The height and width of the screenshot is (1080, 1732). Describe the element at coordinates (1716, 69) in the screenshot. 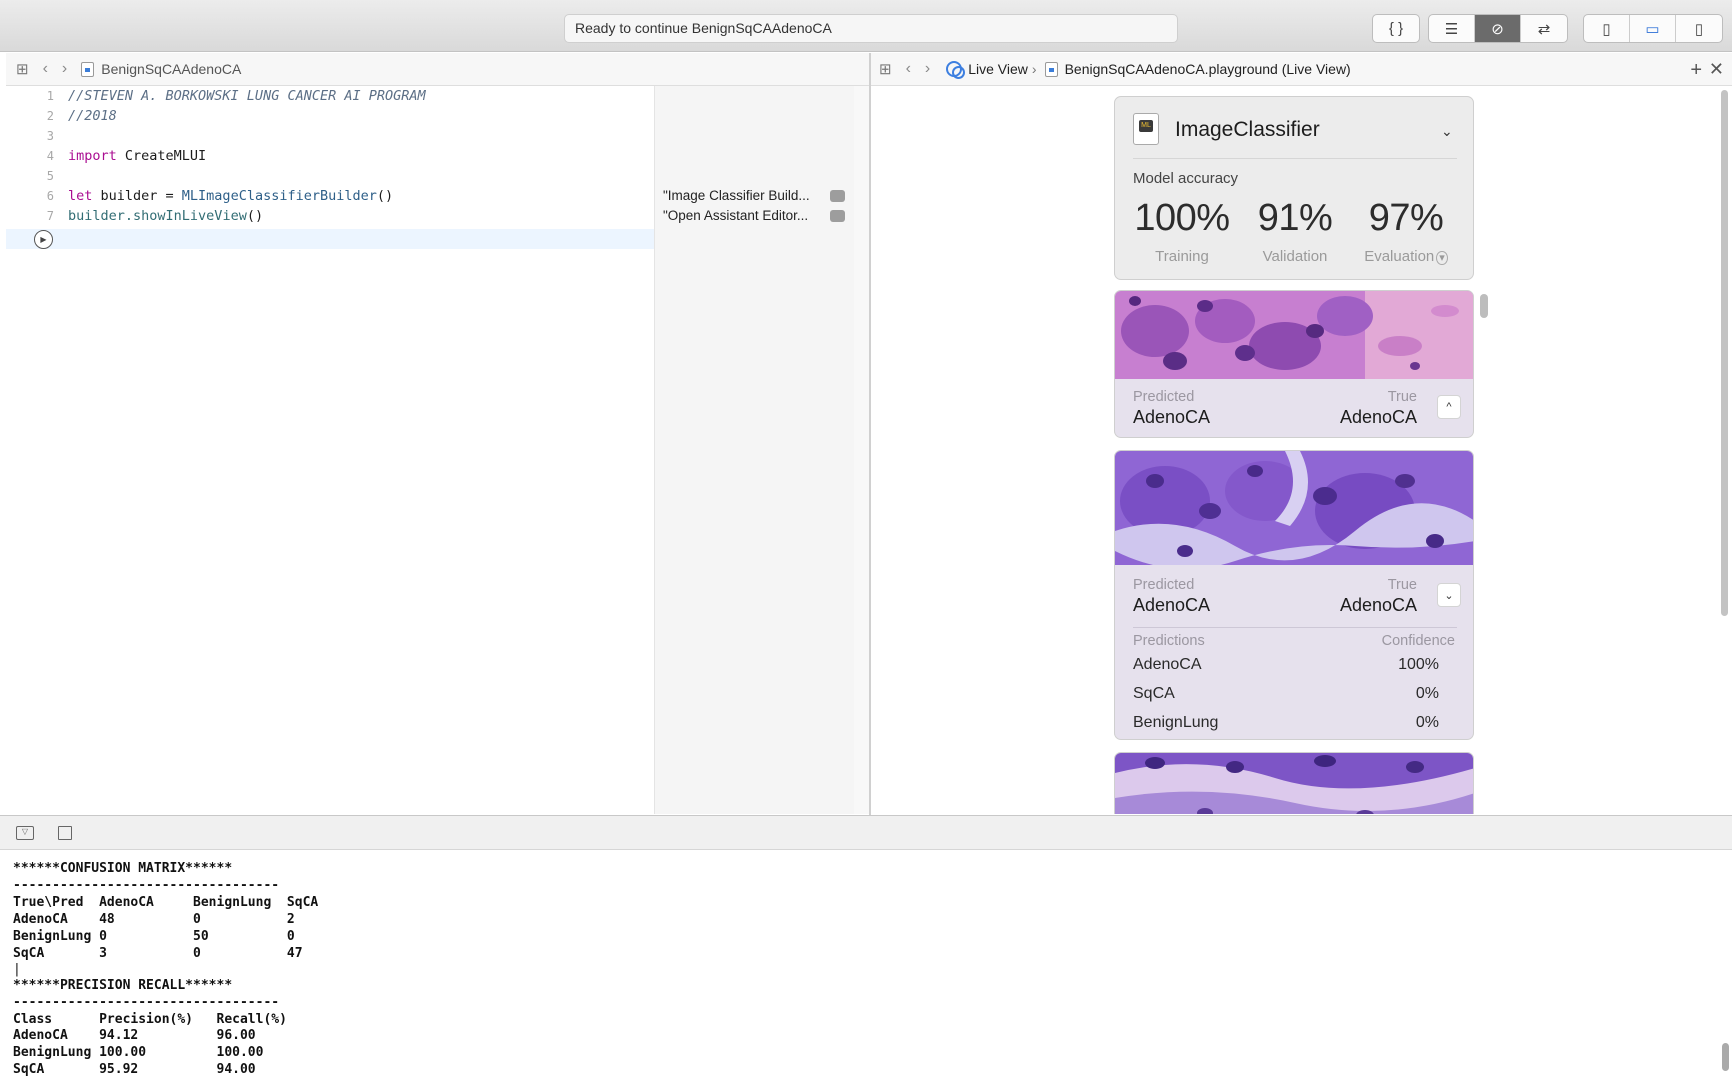

I see `close-editor-button: ✕` at that location.